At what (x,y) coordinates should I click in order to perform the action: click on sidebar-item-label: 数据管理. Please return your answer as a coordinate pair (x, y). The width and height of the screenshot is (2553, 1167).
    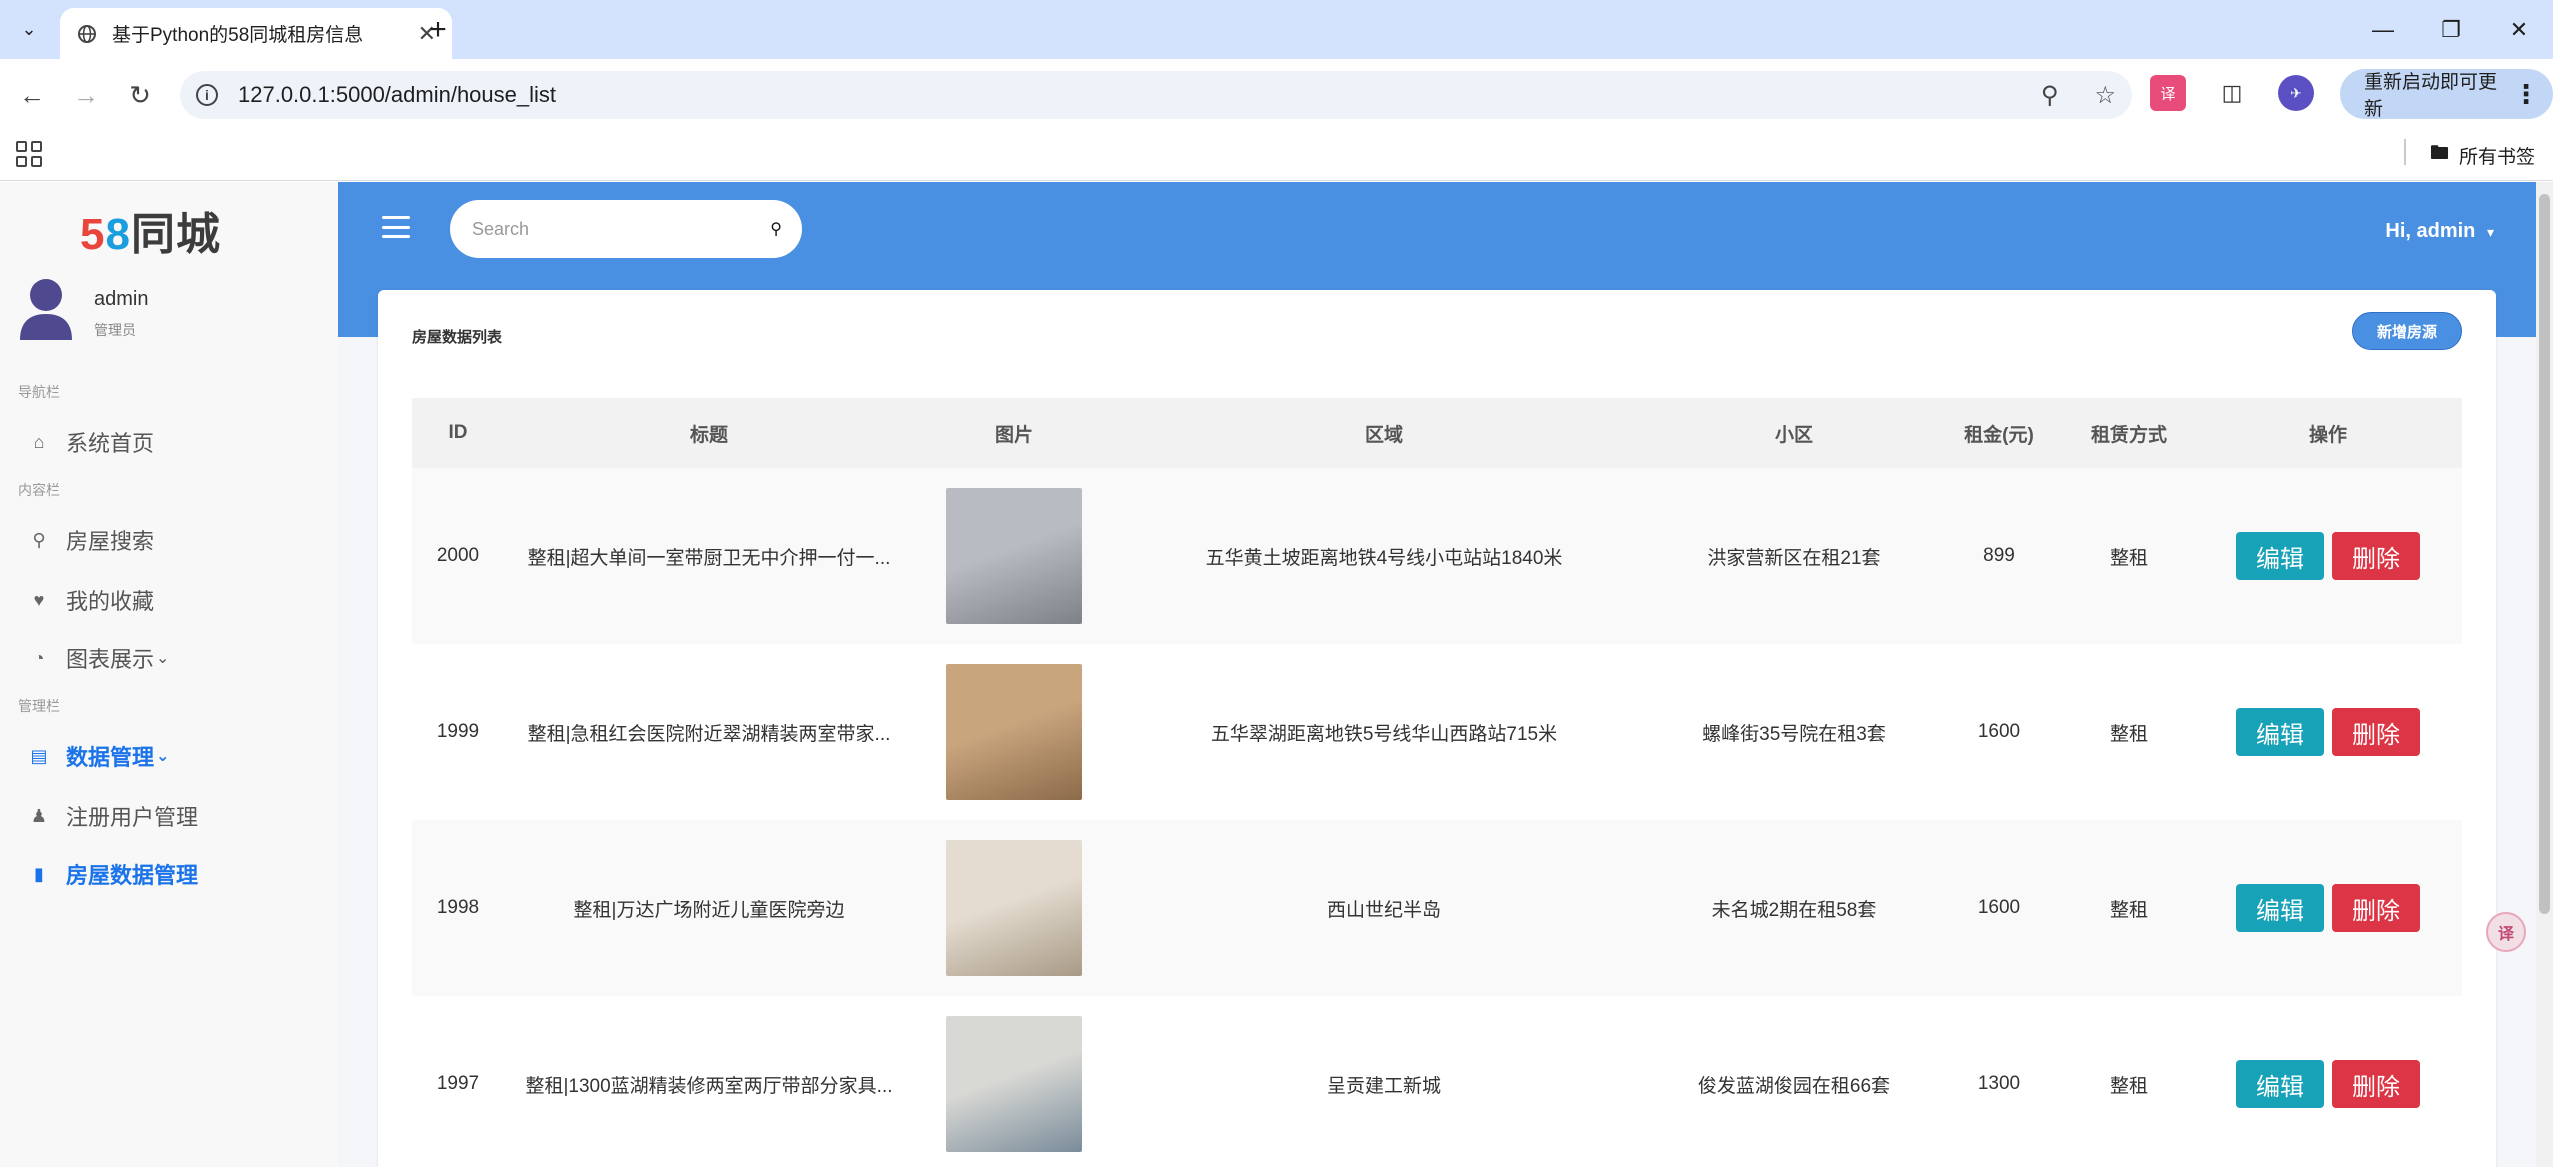
    Looking at the image, I should click on (110, 757).